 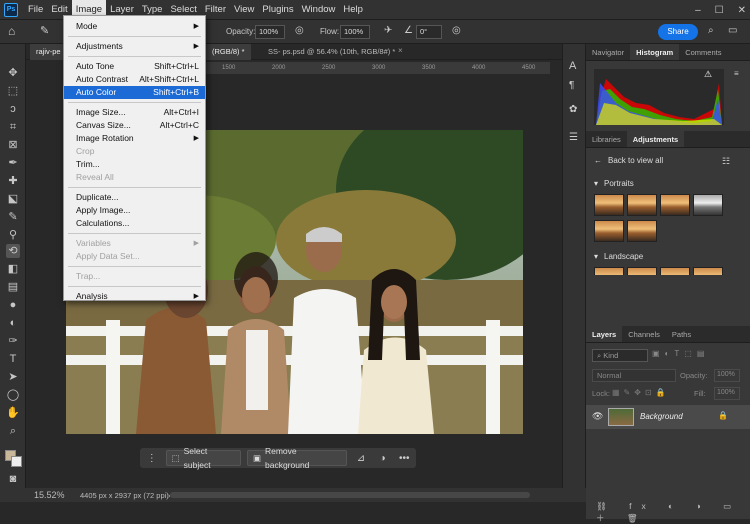 I want to click on visibility-eye-icon: 👁, so click(x=597, y=416).